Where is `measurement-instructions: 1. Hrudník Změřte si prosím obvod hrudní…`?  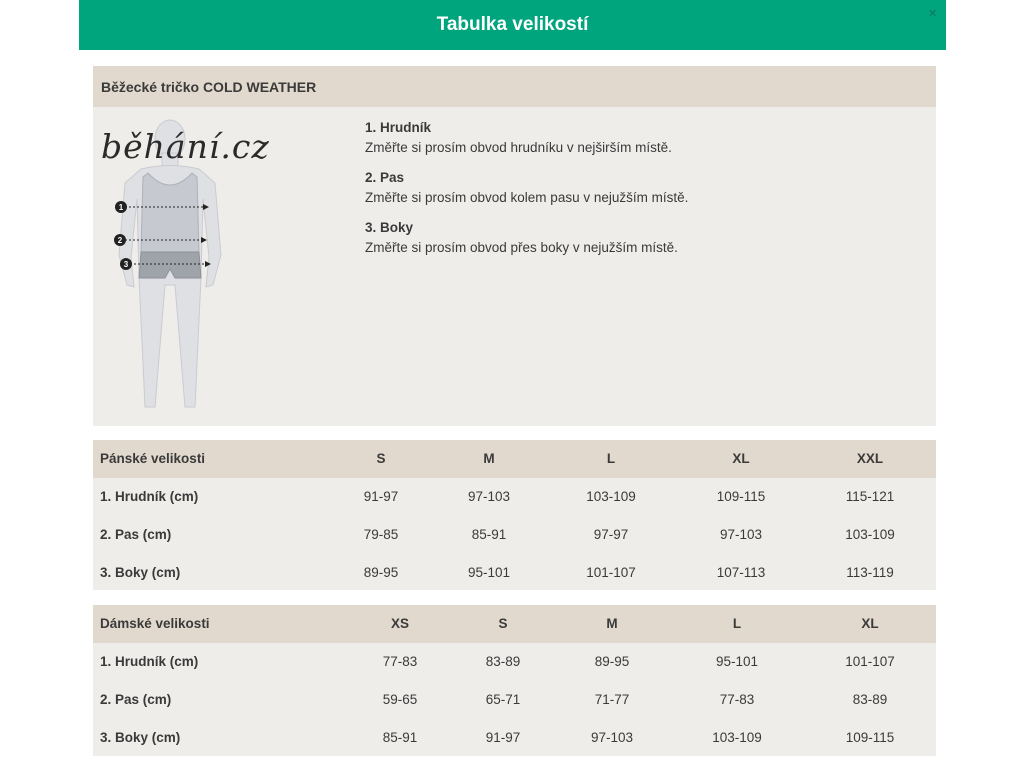 measurement-instructions: 1. Hrudník Změřte si prosím obvod hrudní… is located at coordinates (635, 193).